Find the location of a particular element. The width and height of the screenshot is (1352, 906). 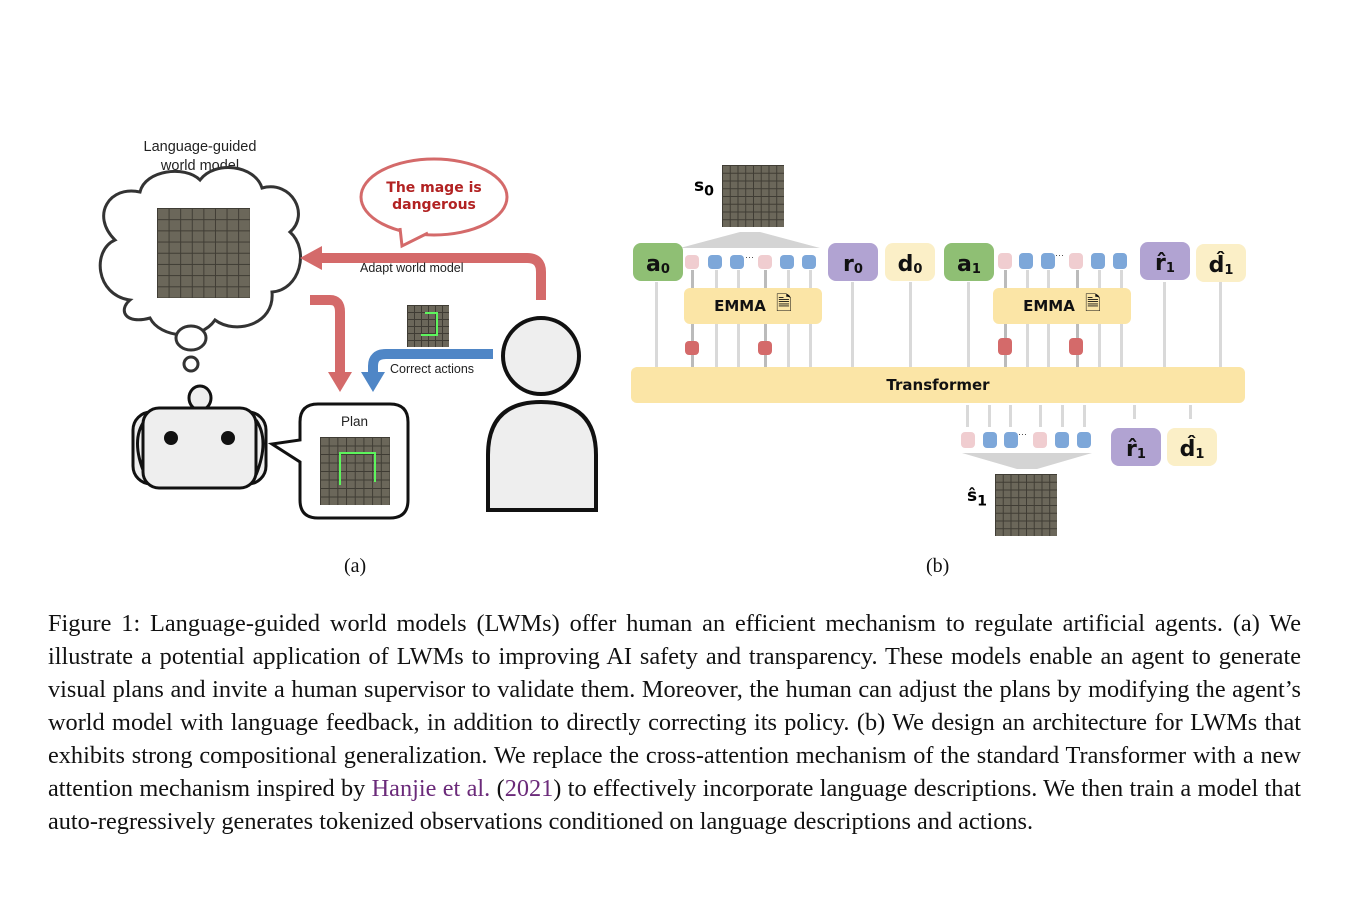

citation-author-link: Hanjie et al. is located at coordinates (431, 788).